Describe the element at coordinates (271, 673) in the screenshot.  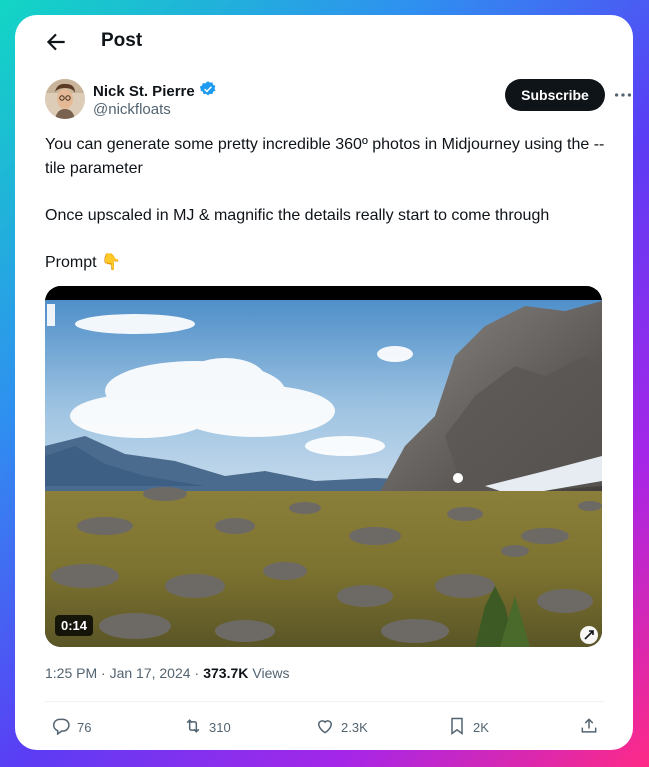
I see `views-label: Views` at that location.